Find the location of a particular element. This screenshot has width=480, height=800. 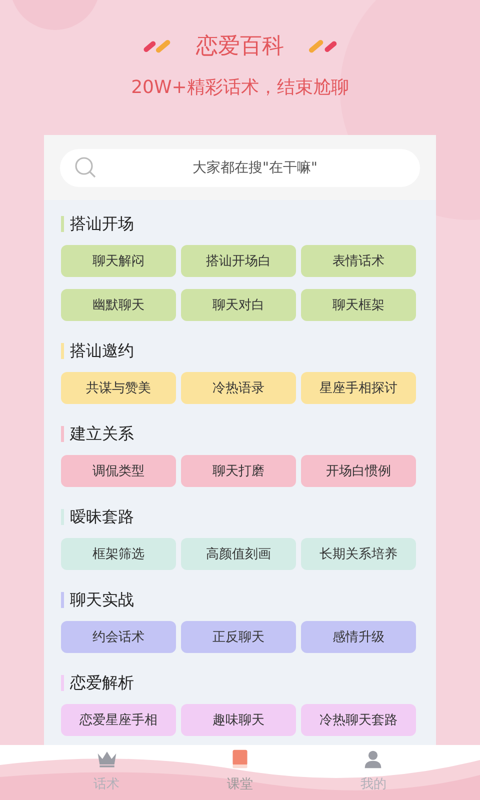

topic-button: 聊天解闷 is located at coordinates (118, 261).